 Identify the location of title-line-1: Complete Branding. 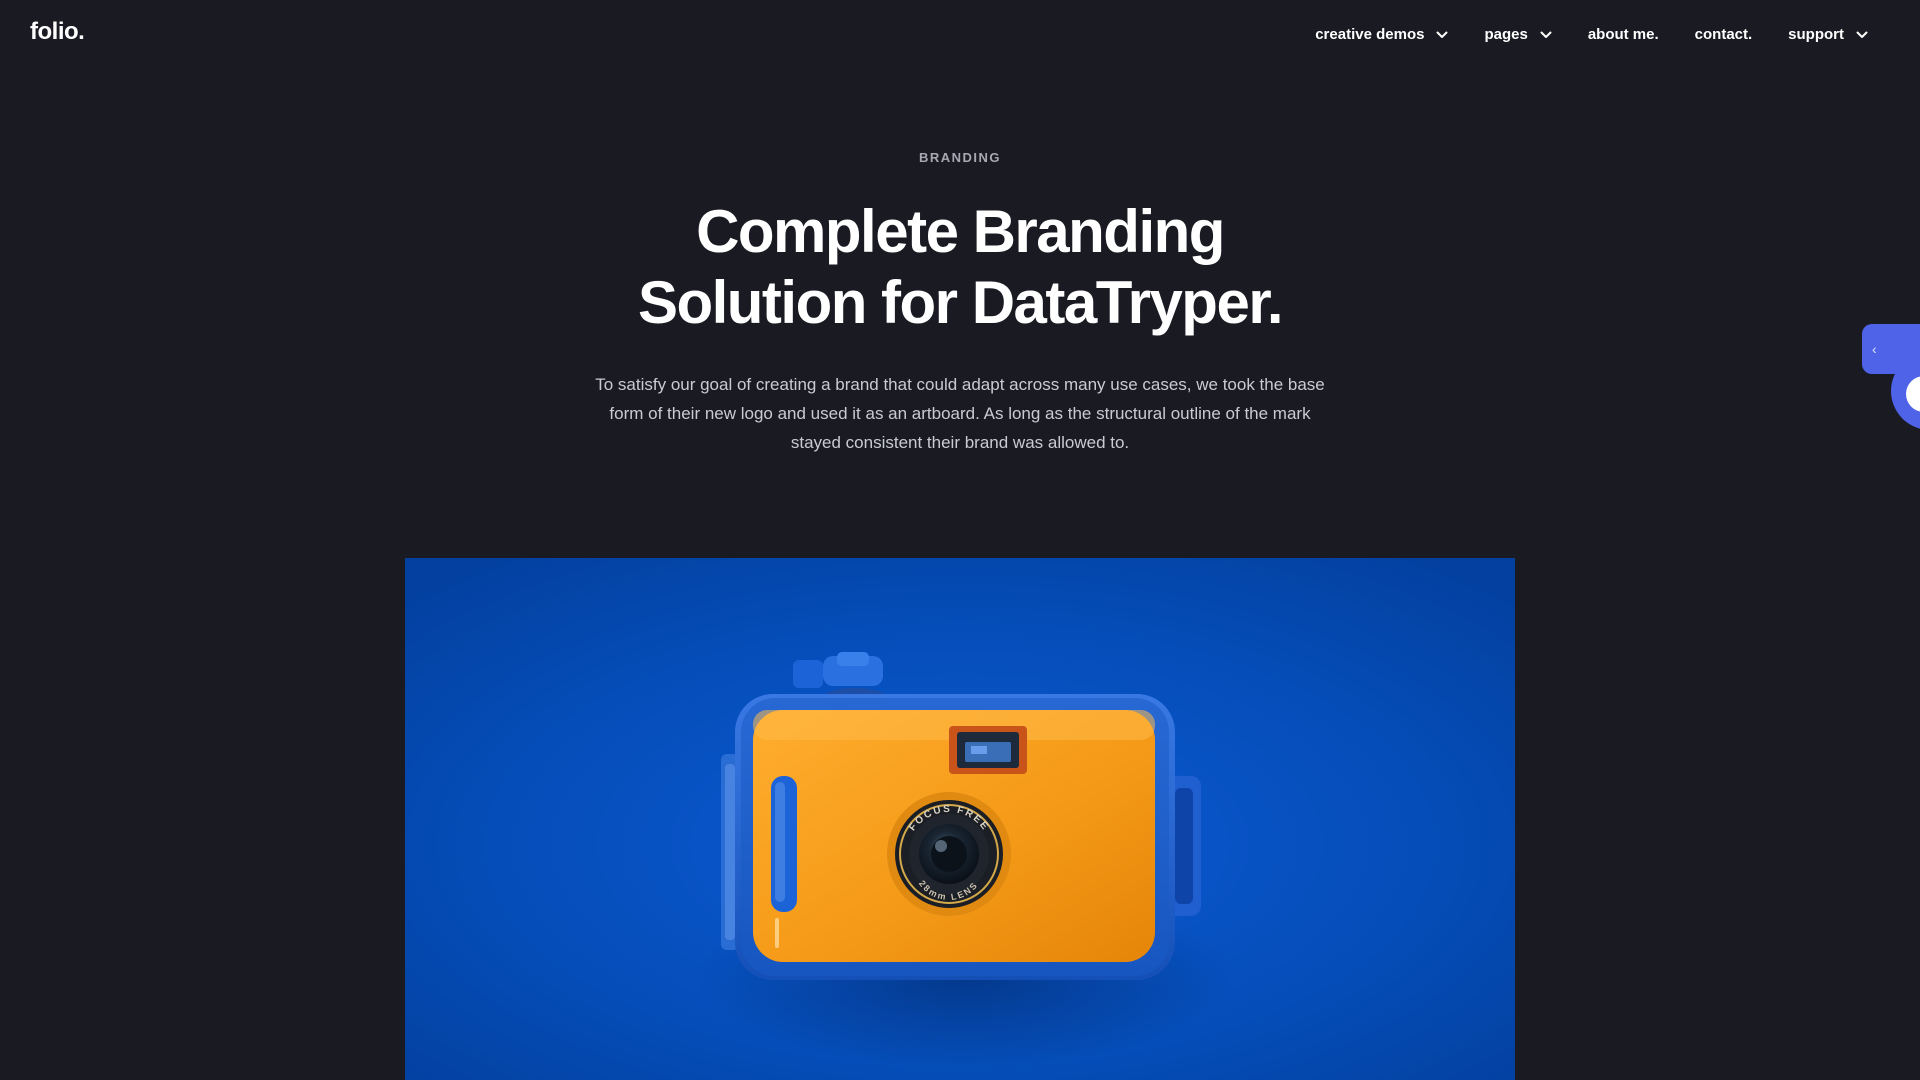
(960, 231).